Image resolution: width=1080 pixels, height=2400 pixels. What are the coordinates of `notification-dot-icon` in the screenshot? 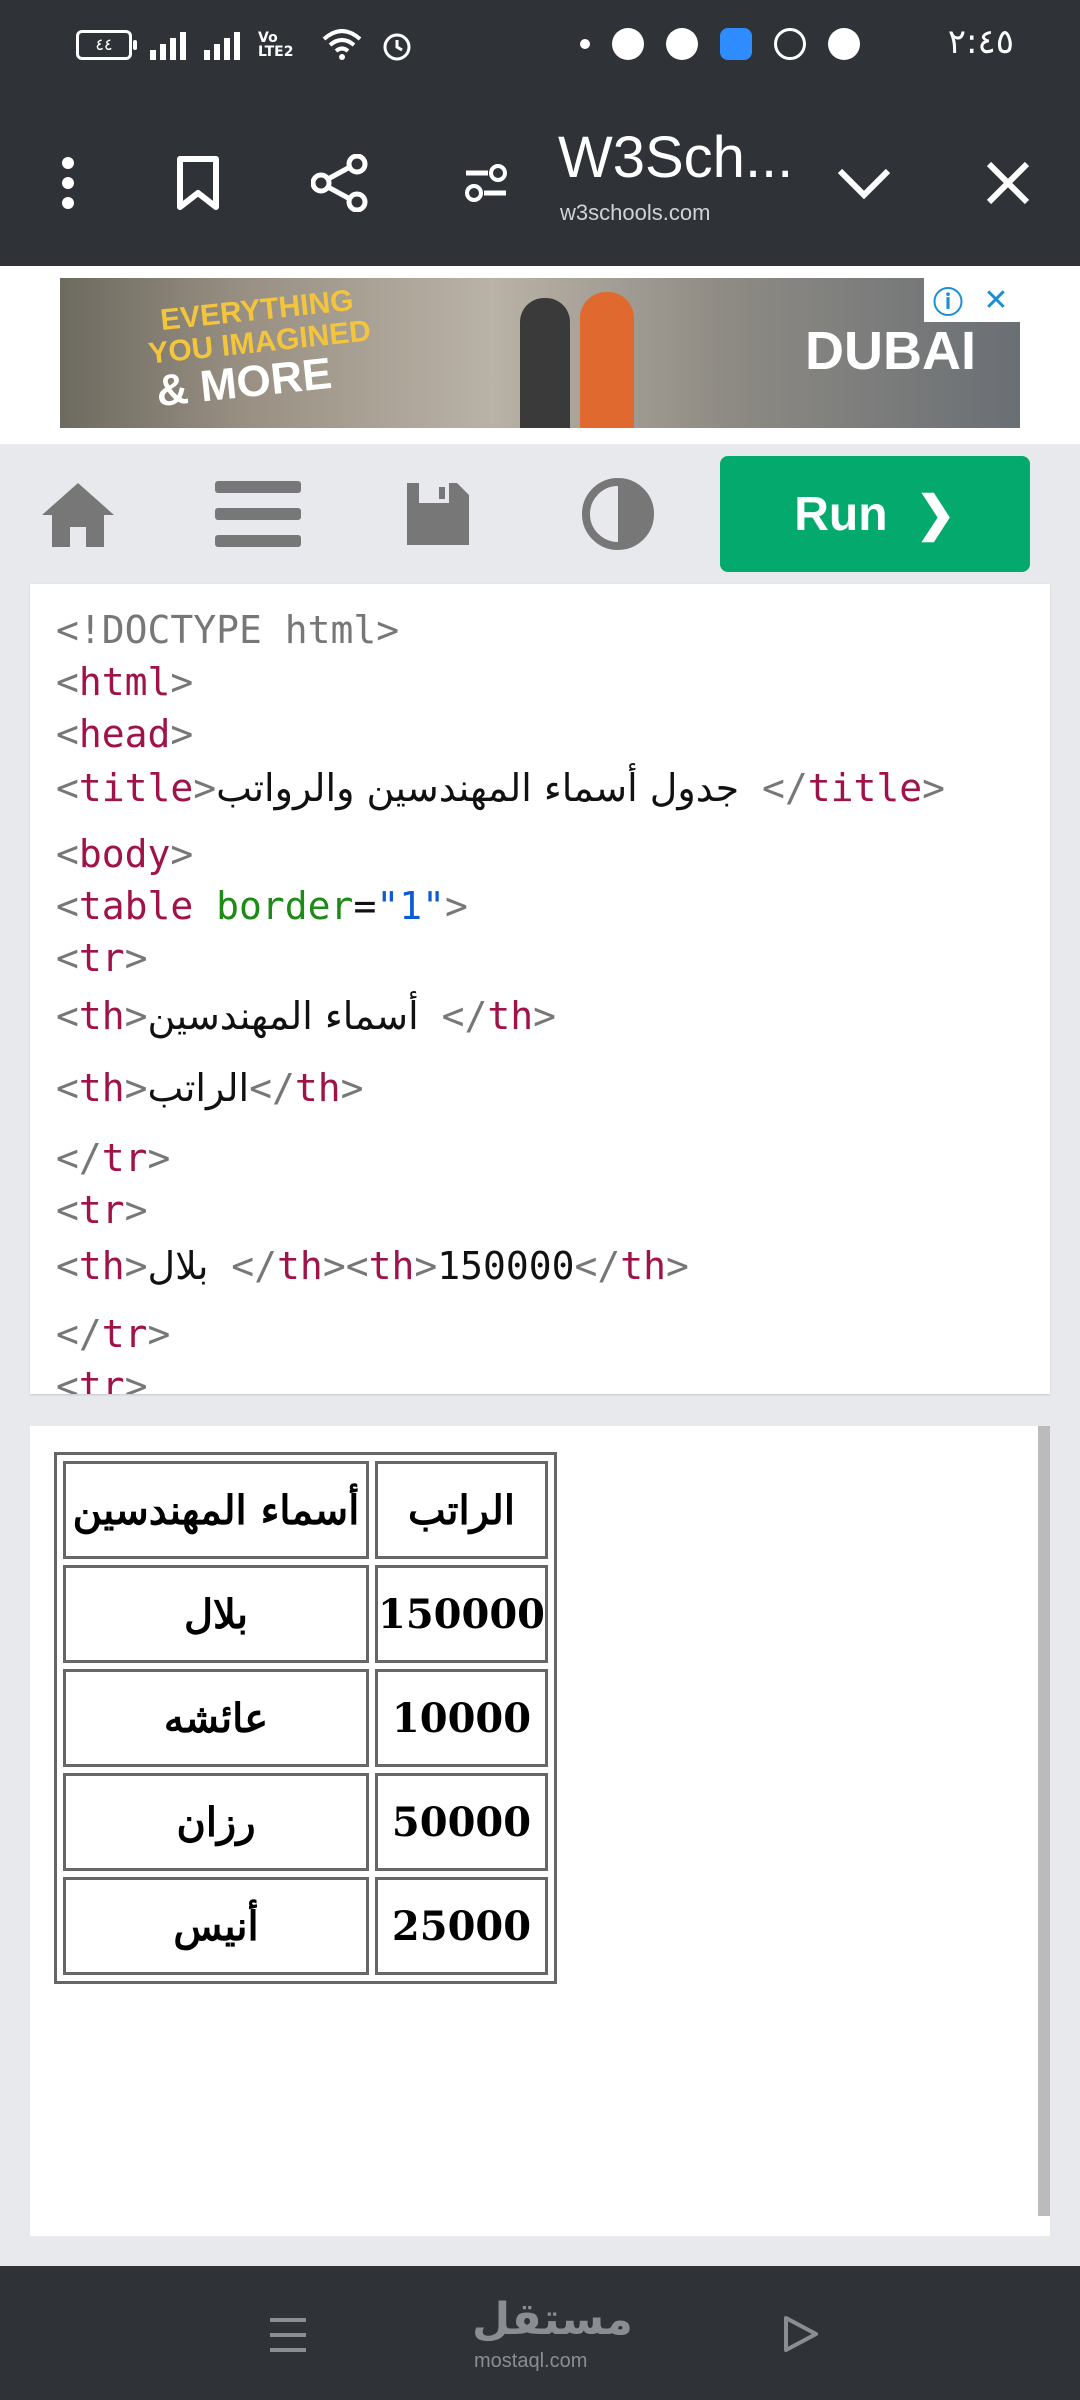 It's located at (585, 44).